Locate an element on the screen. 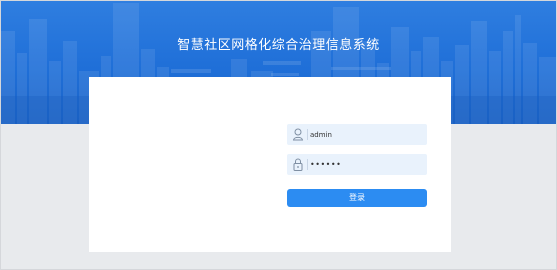 The height and width of the screenshot is (270, 557). login-button: 登录 is located at coordinates (357, 198).